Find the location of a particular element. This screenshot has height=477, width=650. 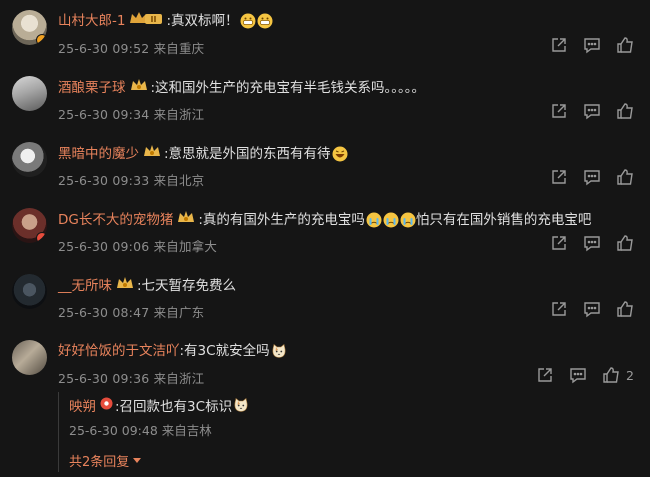

comment-text: :意思就是外国的东西有有待 is located at coordinates (247, 153).